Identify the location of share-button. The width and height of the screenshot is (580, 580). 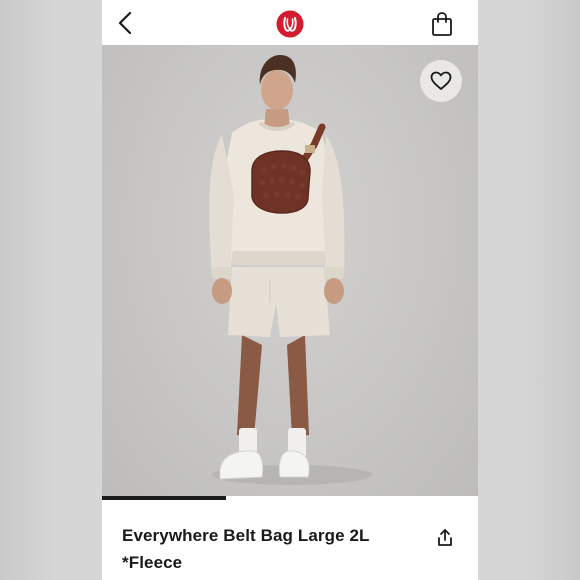
(445, 538).